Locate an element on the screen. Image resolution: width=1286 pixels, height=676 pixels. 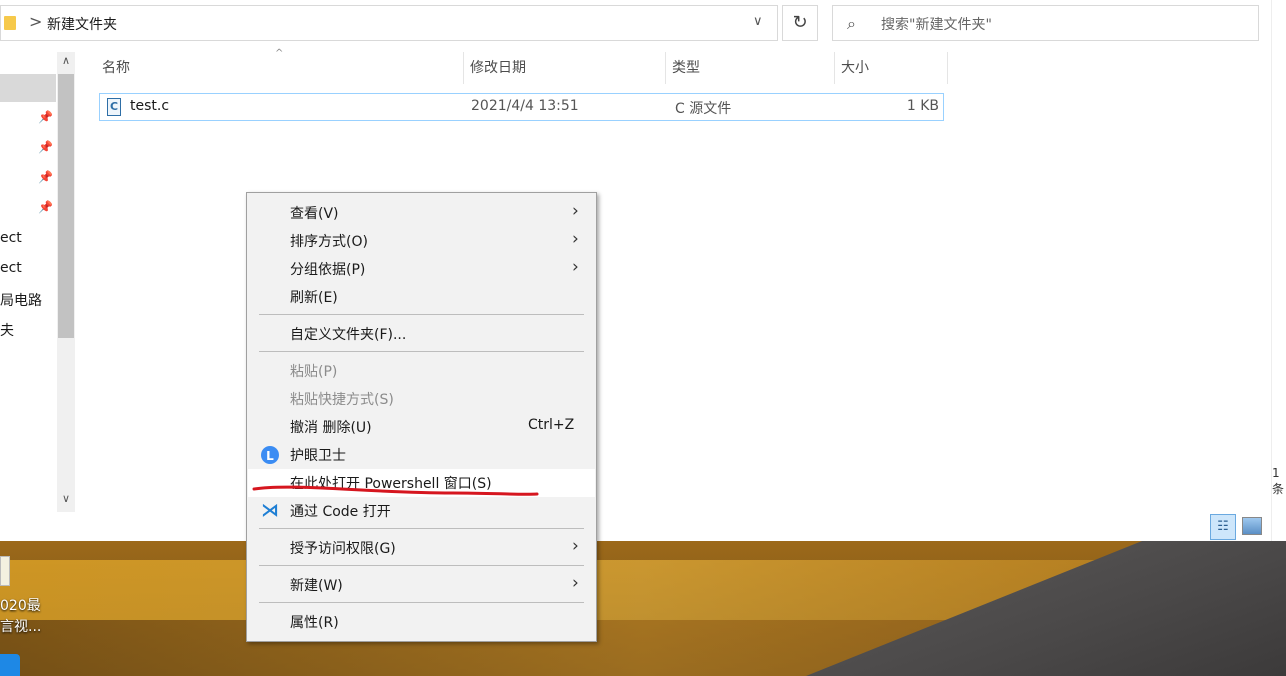
scroll-down-icon: ∨ is located at coordinates (66, 498).